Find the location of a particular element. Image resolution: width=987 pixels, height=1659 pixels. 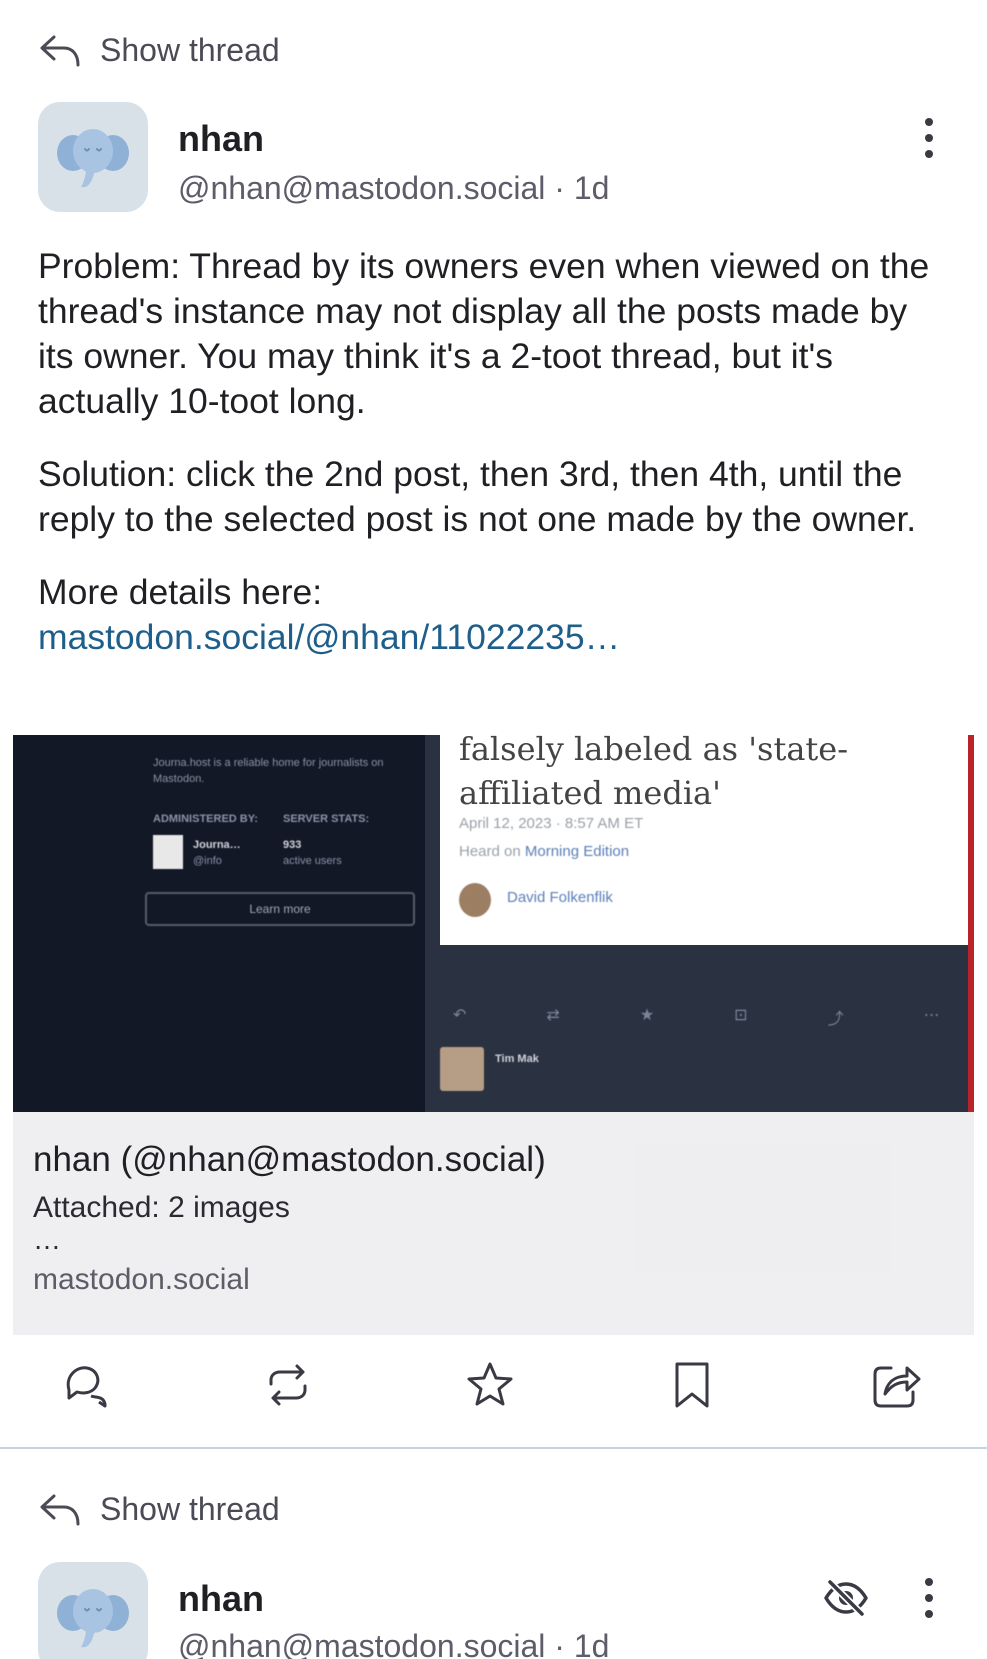

boost-icon is located at coordinates (288, 1385).